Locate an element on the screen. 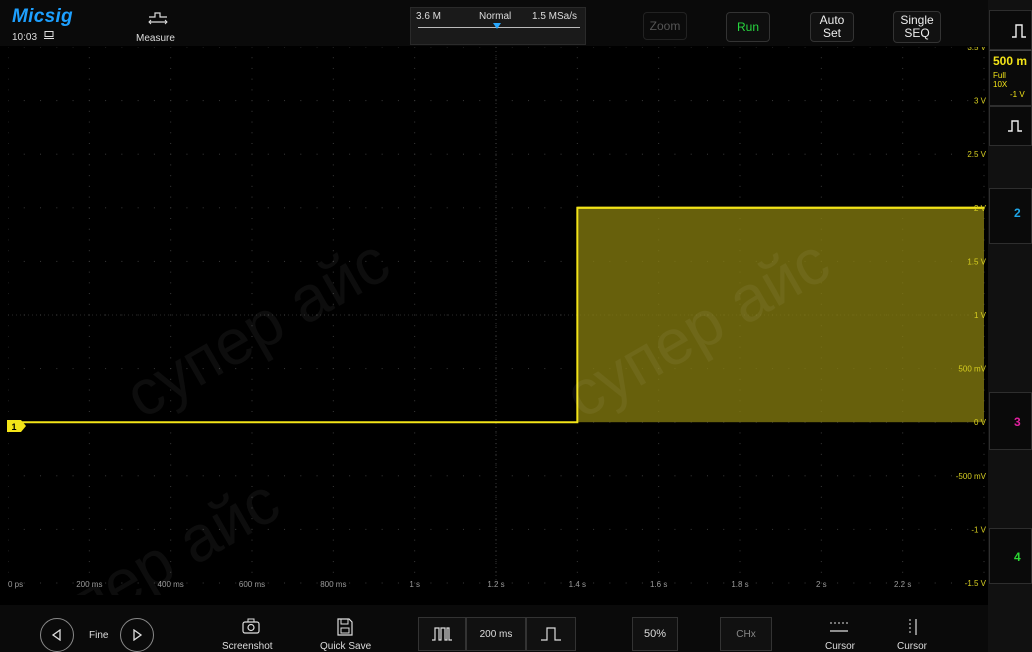 The width and height of the screenshot is (1032, 652). quick-save-button-label: Quick Save is located at coordinates (345, 646).